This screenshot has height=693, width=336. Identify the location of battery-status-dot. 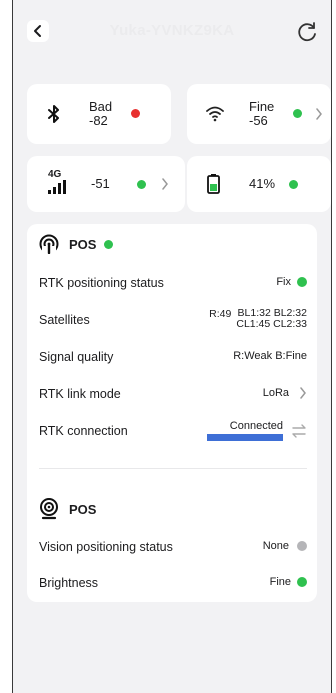
(293, 184).